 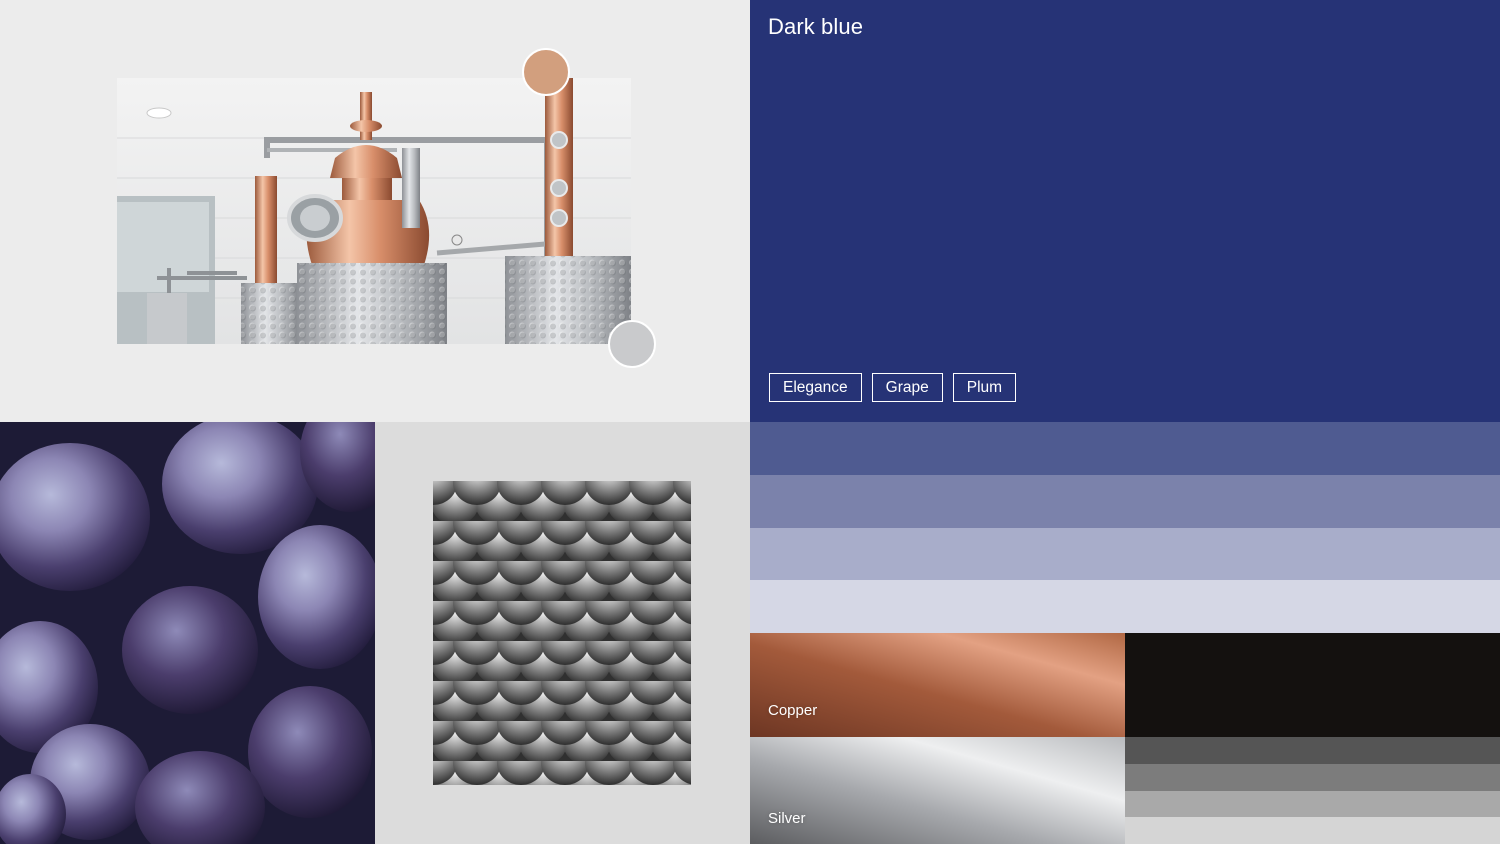 I want to click on steel-texture-panel, so click(x=562, y=633).